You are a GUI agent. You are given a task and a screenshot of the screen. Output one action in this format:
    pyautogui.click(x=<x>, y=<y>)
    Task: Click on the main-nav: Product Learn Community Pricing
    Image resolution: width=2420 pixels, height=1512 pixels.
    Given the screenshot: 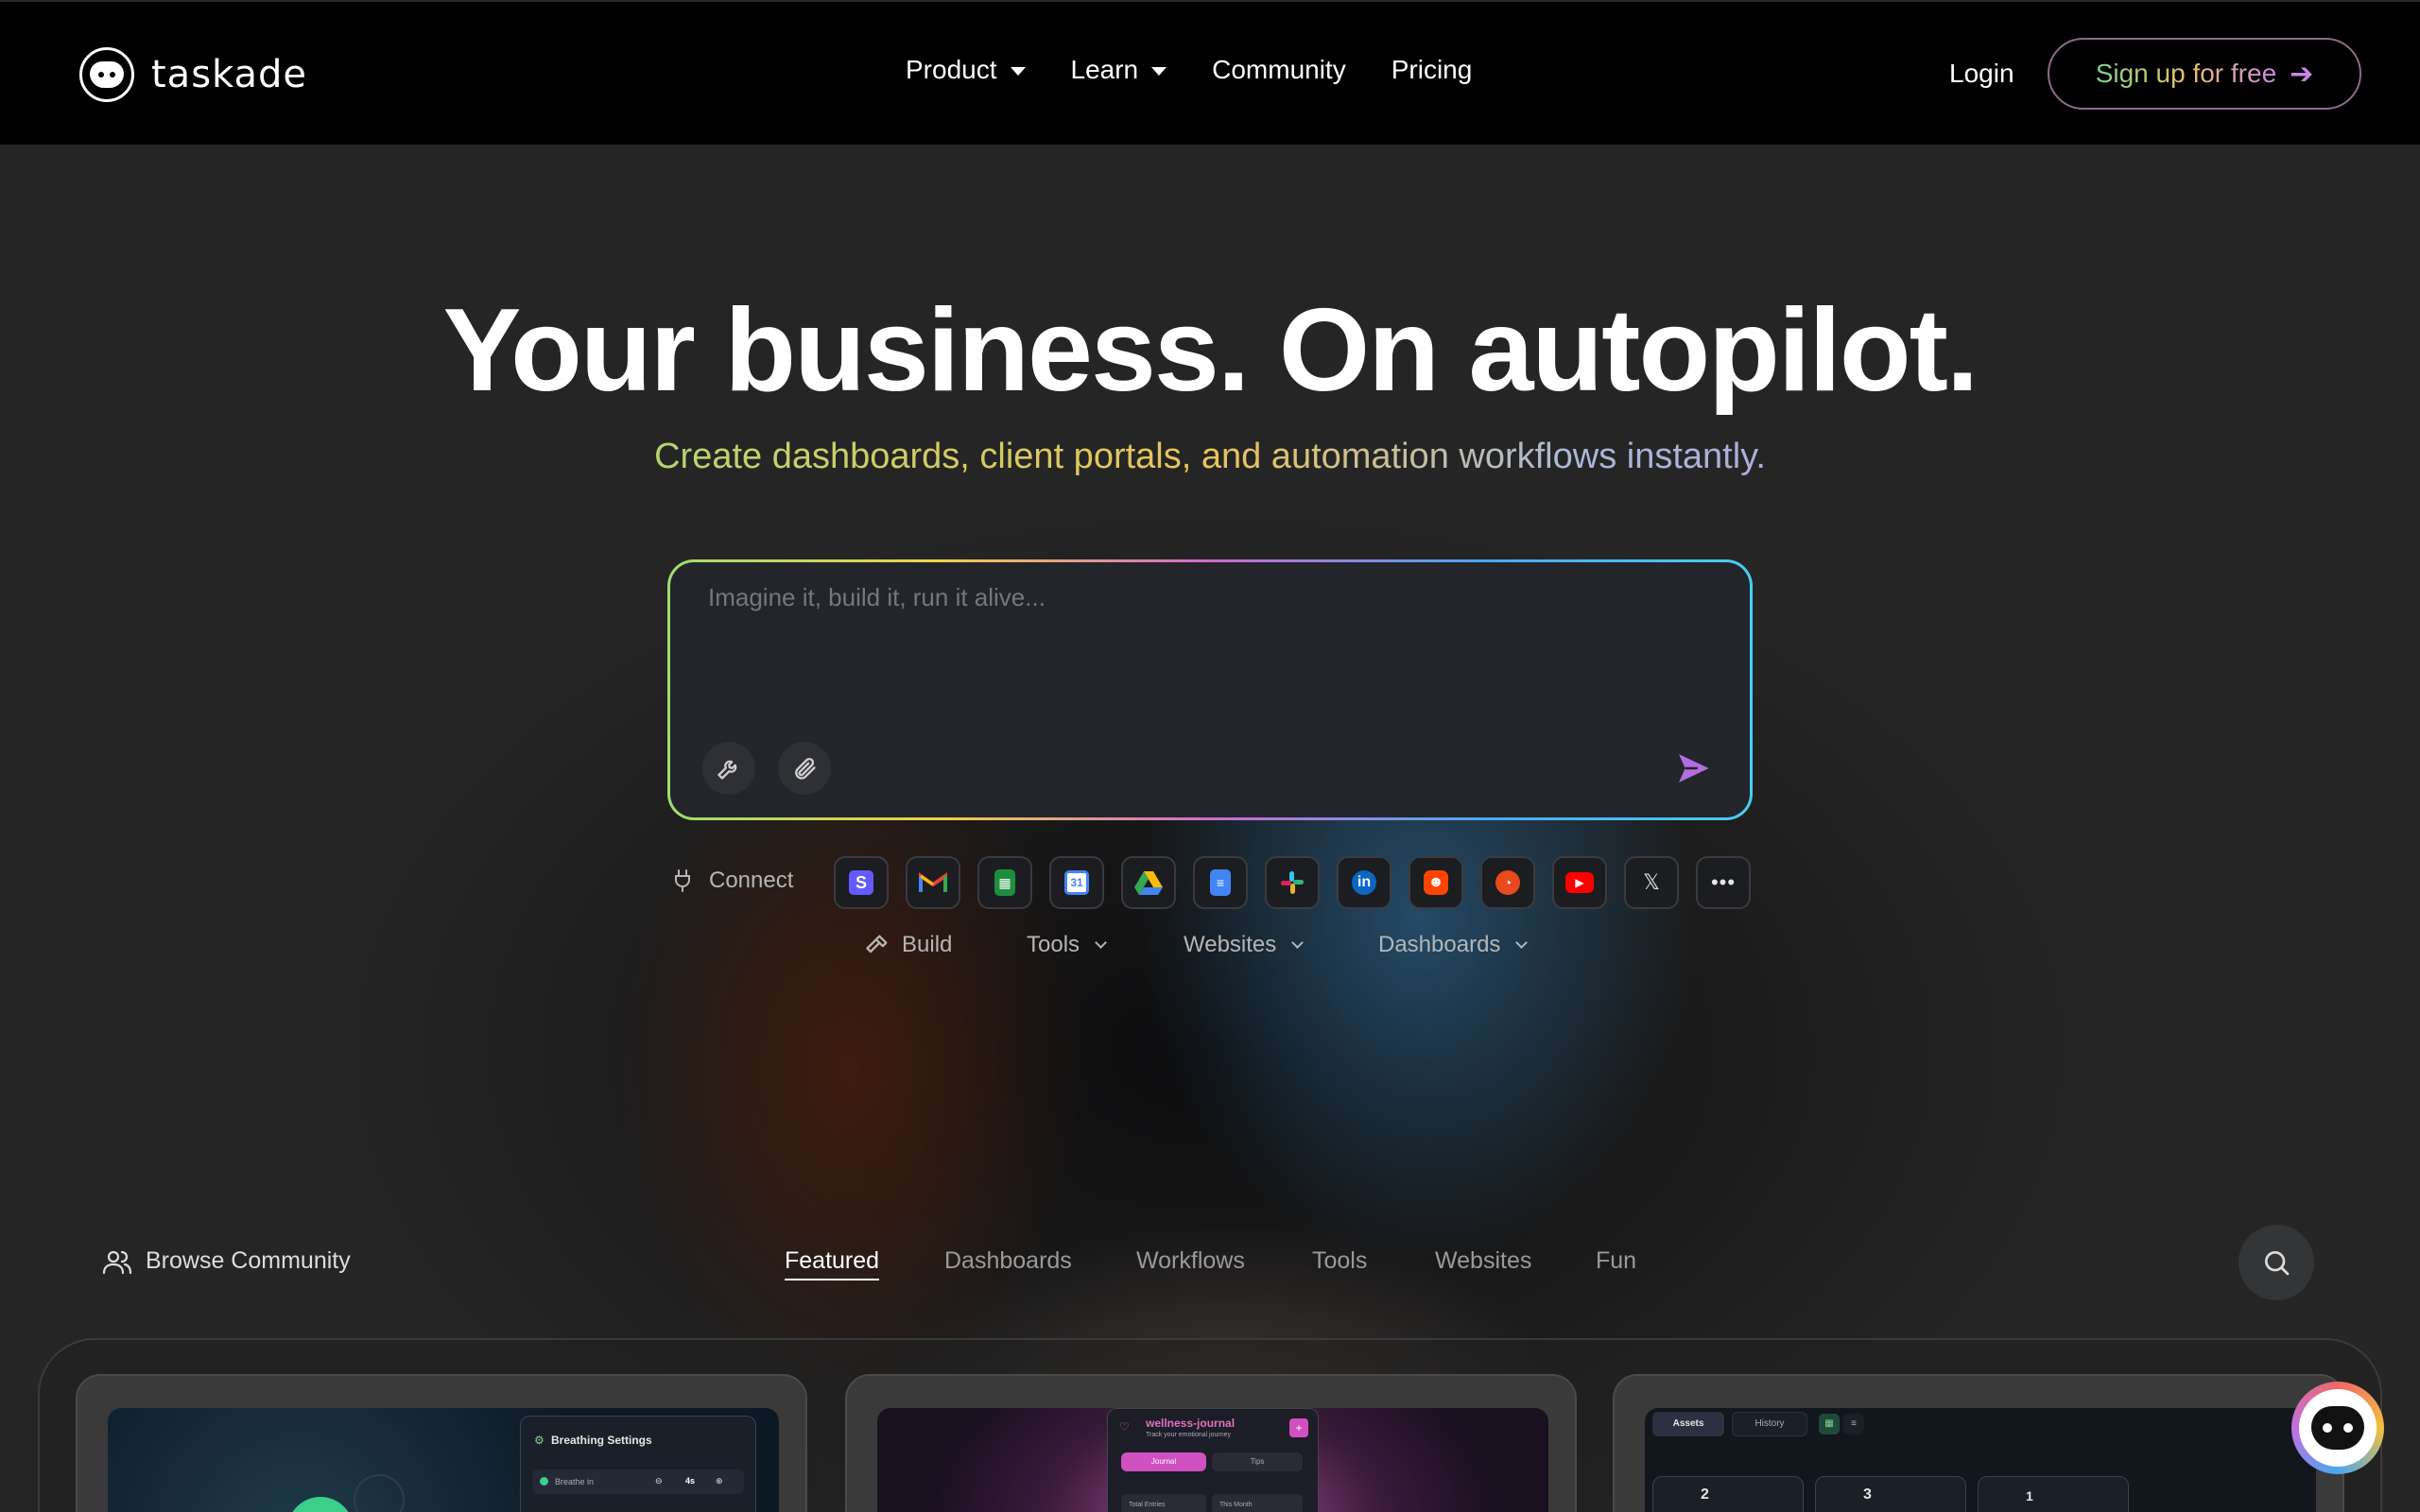 What is the action you would take?
    pyautogui.click(x=1211, y=70)
    